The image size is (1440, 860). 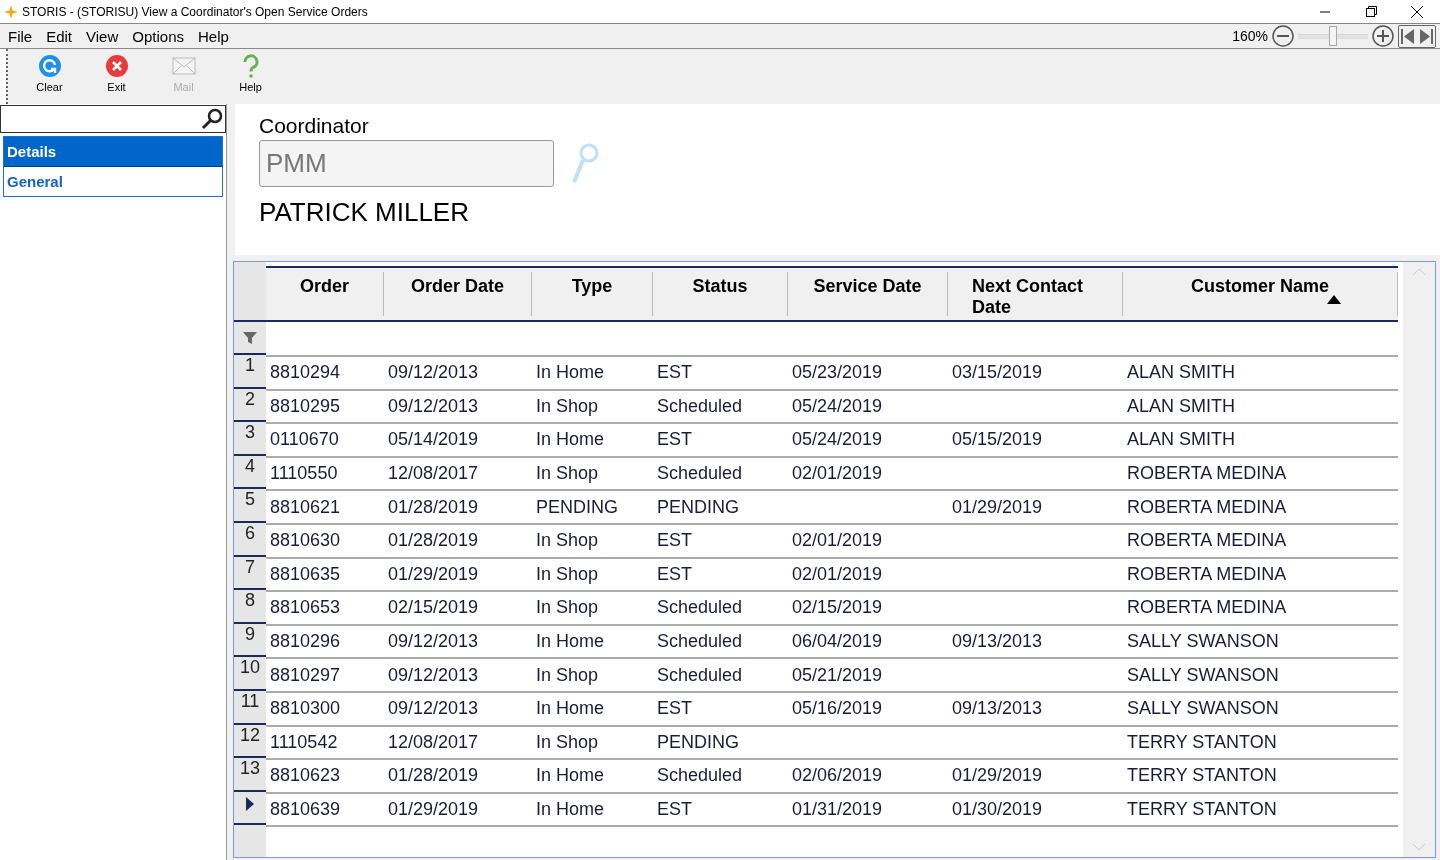 I want to click on table-cell-text: 05/14/2019, so click(x=433, y=440).